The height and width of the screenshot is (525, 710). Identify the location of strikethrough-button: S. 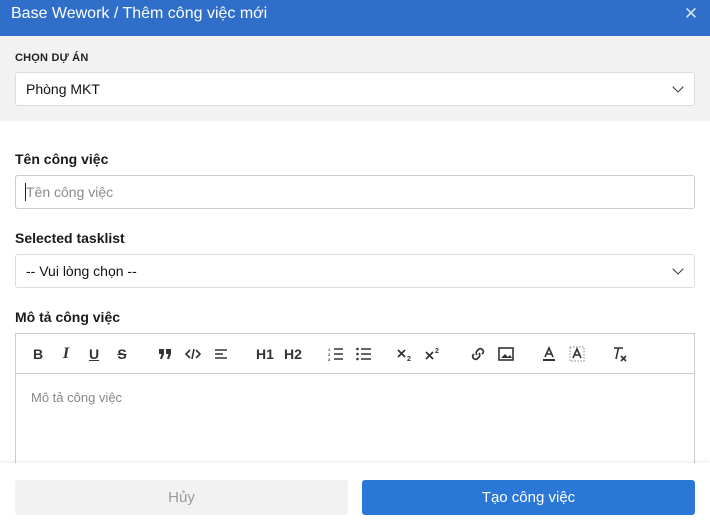
(122, 354).